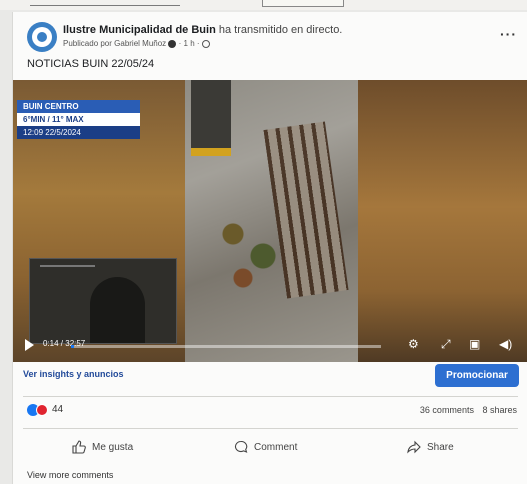 The image size is (527, 484). Describe the element at coordinates (42, 37) in the screenshot. I see `page-avatar` at that location.